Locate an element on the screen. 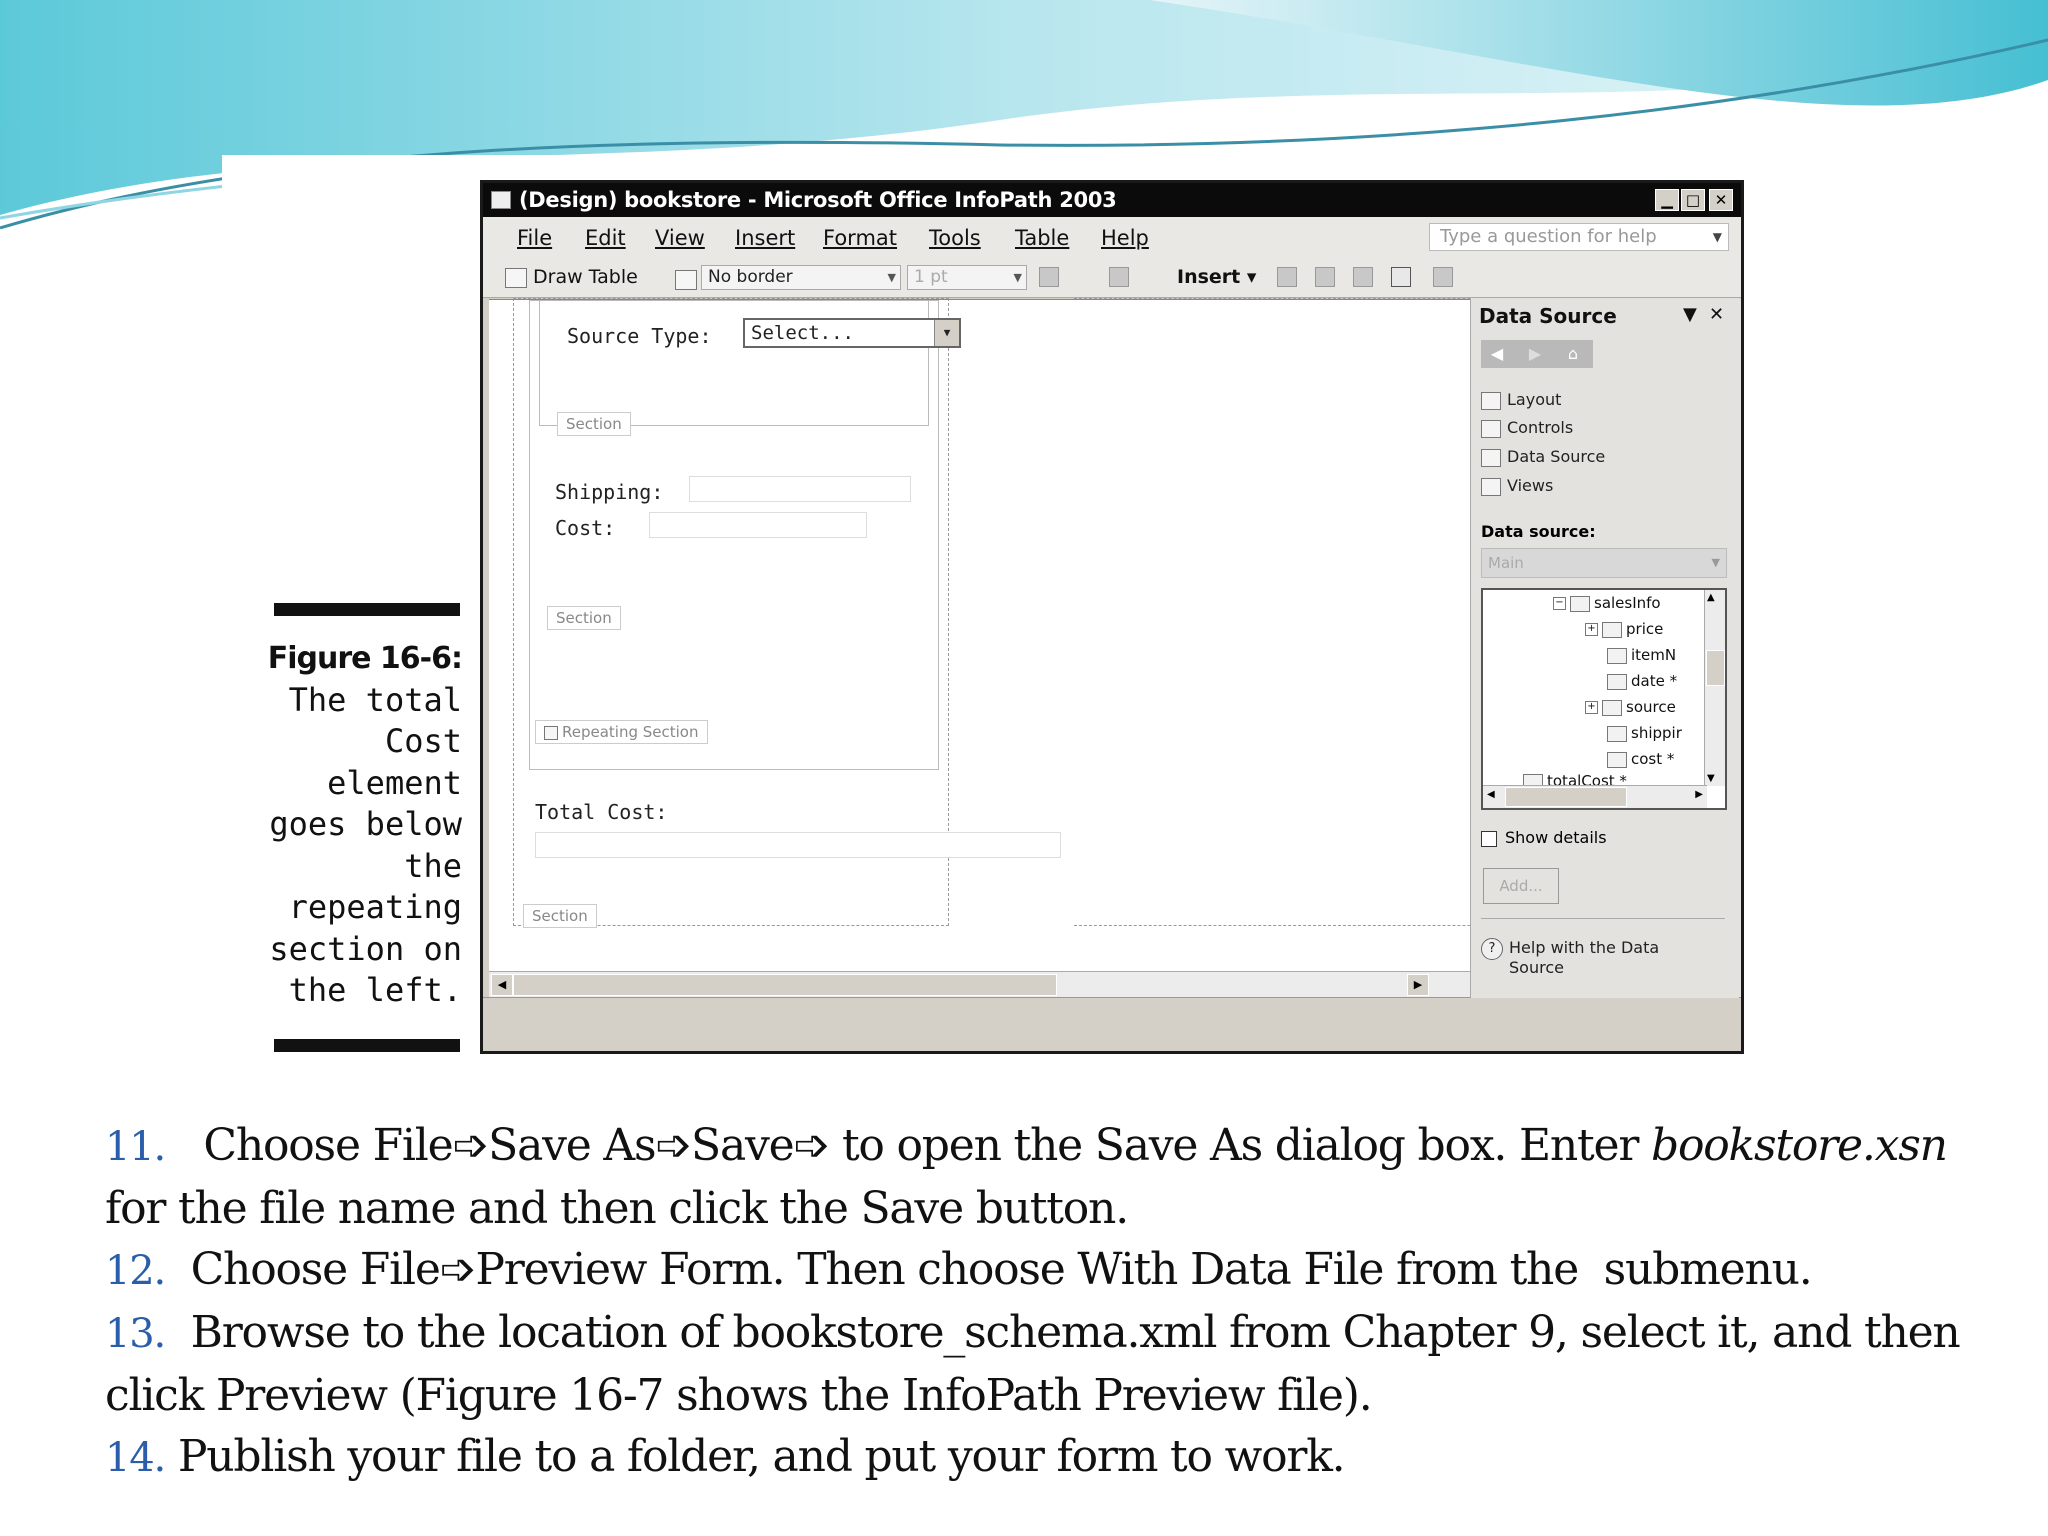 This screenshot has height=1536, width=2048. caption-rule-bottom is located at coordinates (367, 1045).